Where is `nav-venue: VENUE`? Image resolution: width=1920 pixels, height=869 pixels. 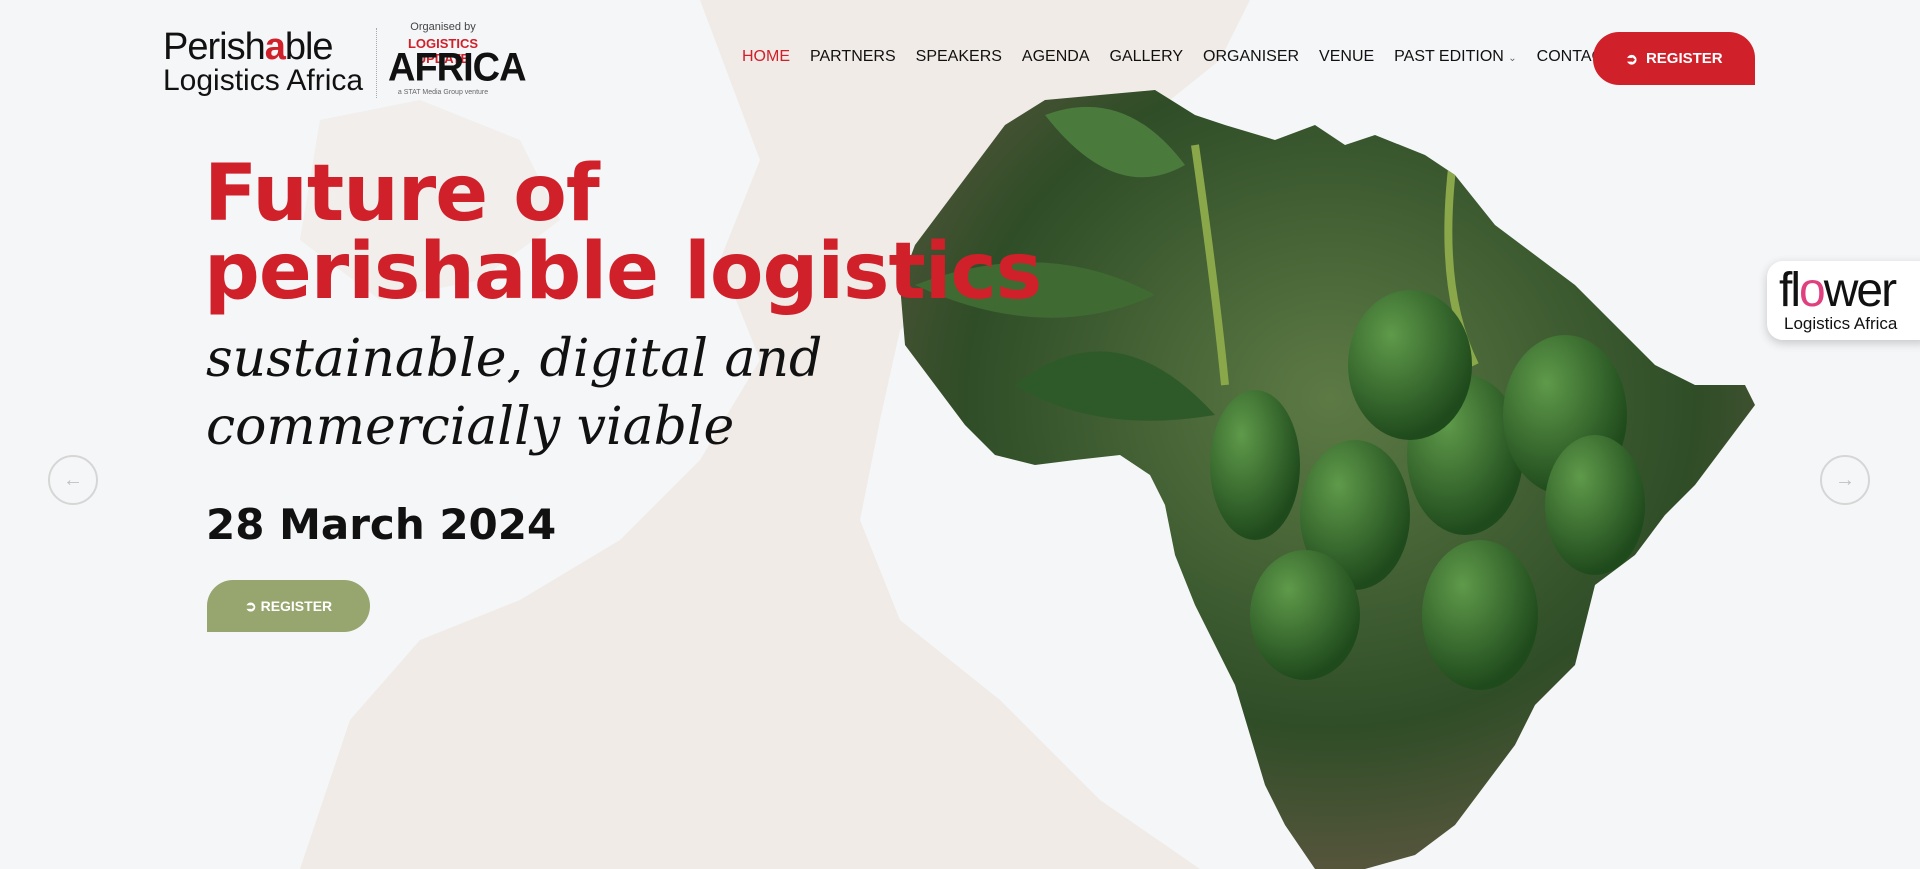
nav-venue: VENUE is located at coordinates (1346, 57).